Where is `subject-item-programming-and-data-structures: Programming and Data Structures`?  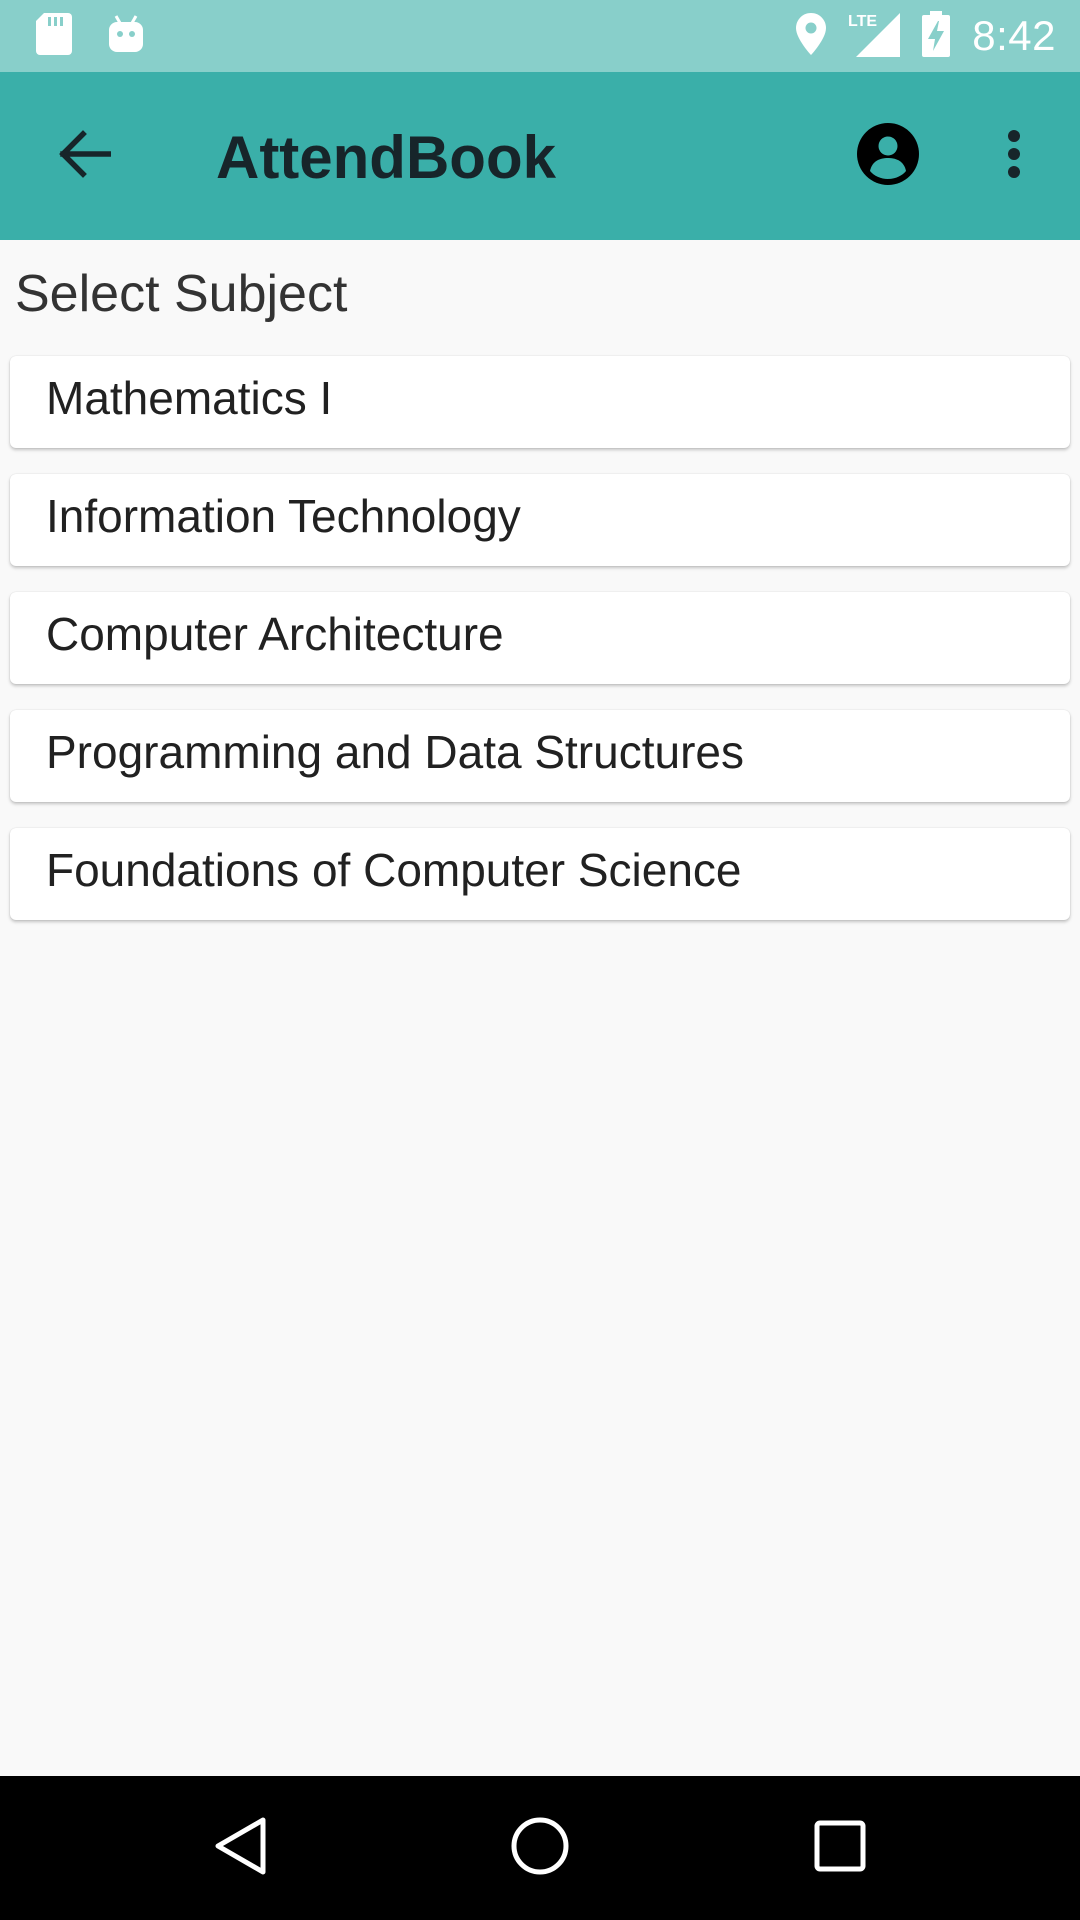 subject-item-programming-and-data-structures: Programming and Data Structures is located at coordinates (540, 756).